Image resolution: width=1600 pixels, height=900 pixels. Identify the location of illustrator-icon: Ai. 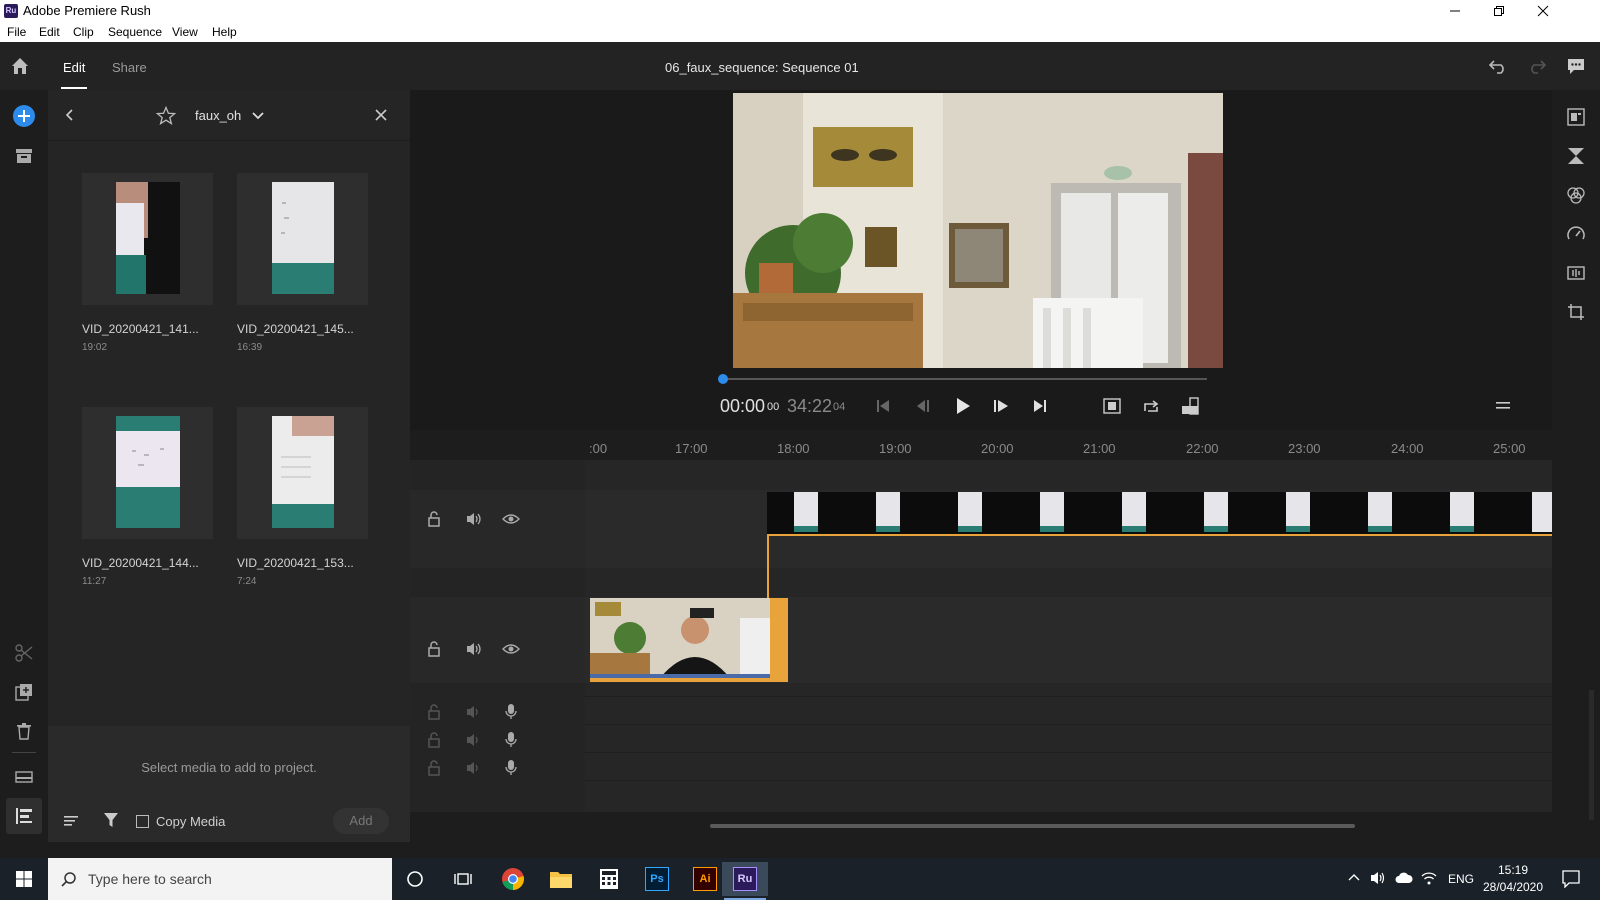
(705, 879).